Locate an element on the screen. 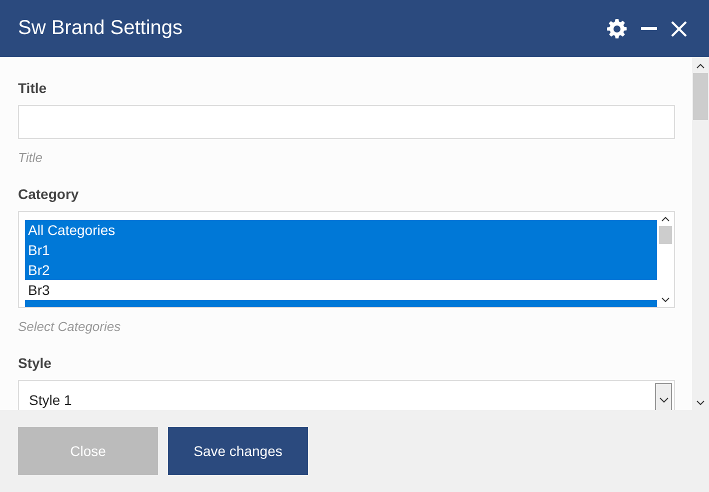 This screenshot has width=709, height=492. field-label: Category is located at coordinates (49, 194).